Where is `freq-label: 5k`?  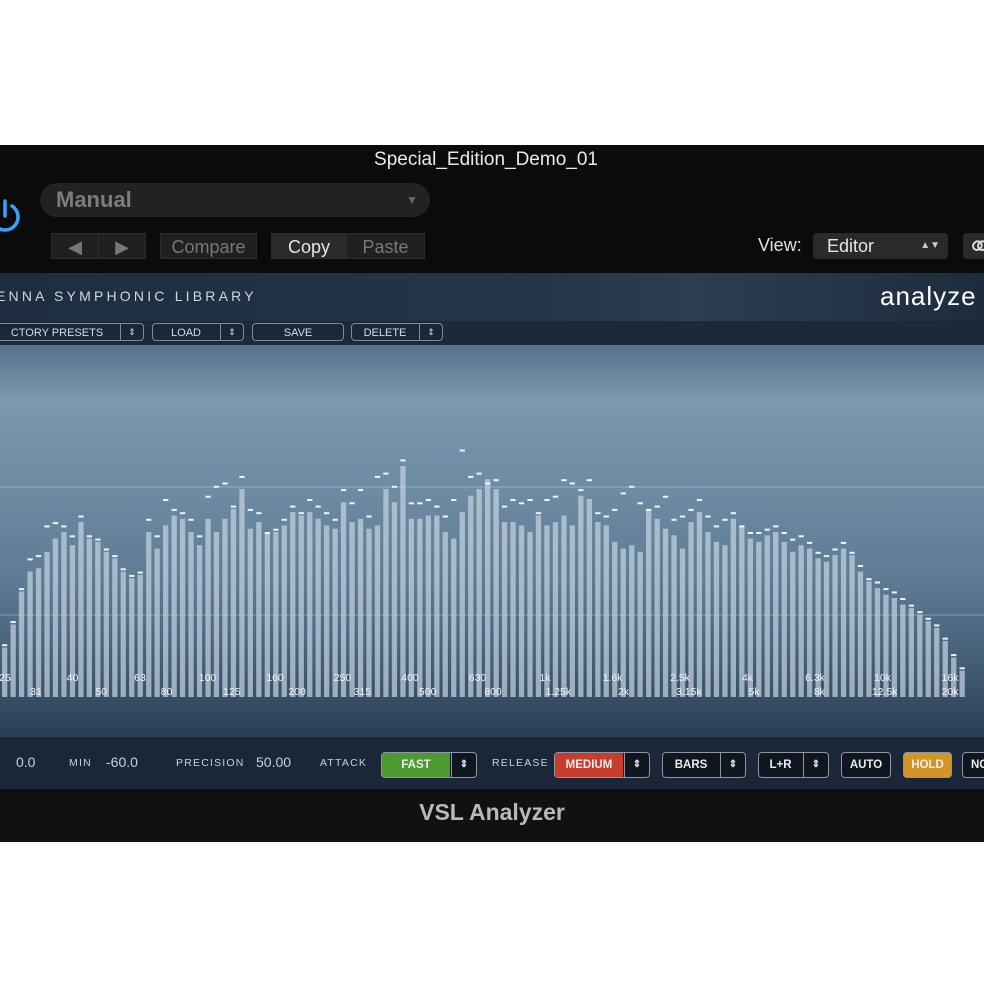 freq-label: 5k is located at coordinates (755, 692).